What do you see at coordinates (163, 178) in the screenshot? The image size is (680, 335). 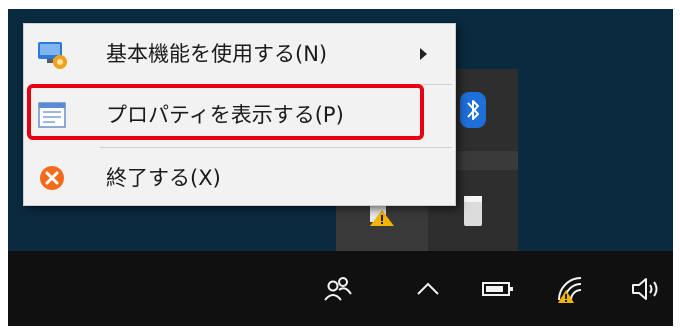 I see `menu-item-label: 終了する(X)` at bounding box center [163, 178].